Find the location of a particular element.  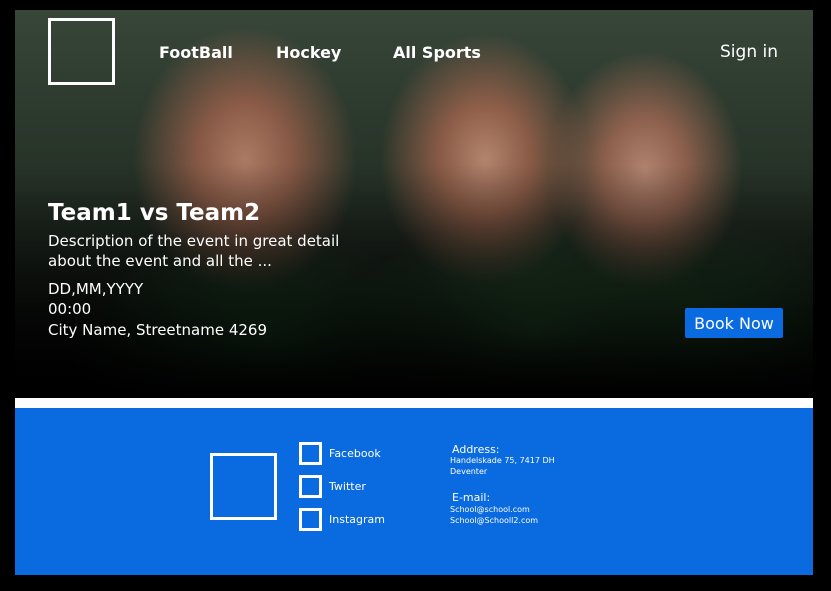

address-line: Handelskade 75, 7417 DH is located at coordinates (502, 460).